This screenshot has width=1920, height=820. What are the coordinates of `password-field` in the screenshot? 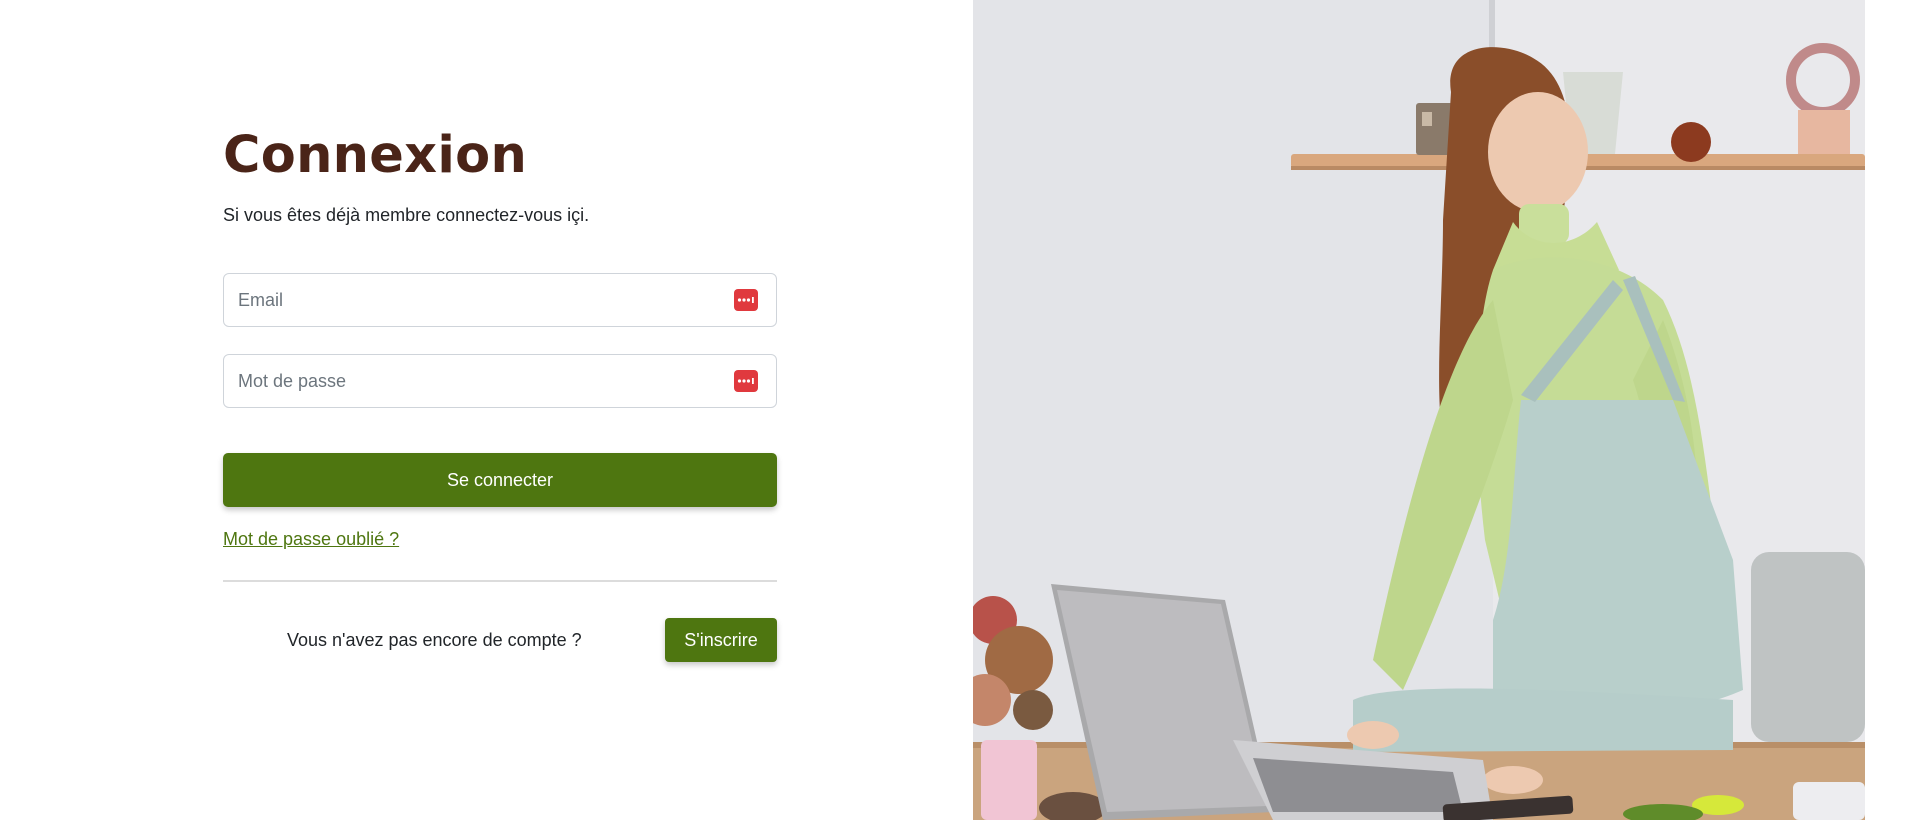 It's located at (500, 381).